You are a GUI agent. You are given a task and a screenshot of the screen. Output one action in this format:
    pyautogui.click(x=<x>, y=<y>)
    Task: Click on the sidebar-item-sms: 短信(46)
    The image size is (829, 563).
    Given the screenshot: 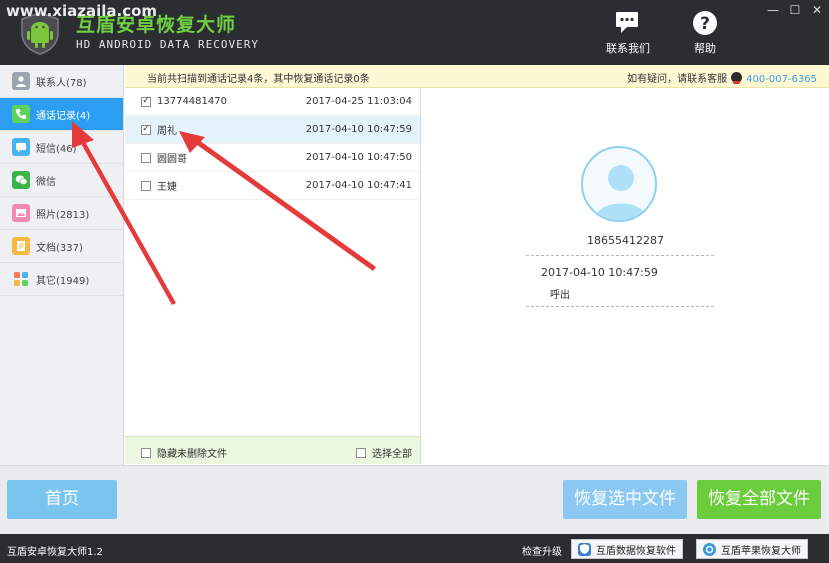 What is the action you would take?
    pyautogui.click(x=61, y=147)
    